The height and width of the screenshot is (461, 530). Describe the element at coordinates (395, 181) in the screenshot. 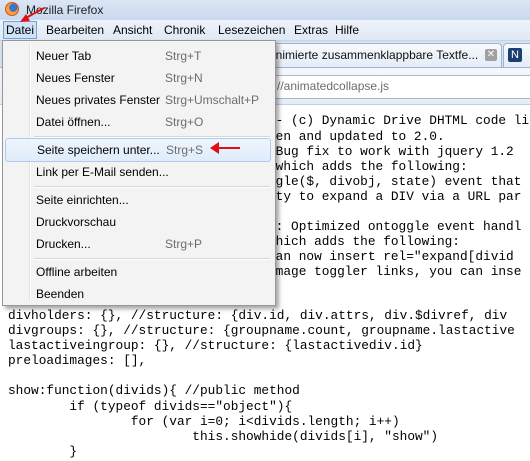

I see `code-line: ggle($, divobj, state) event that` at that location.